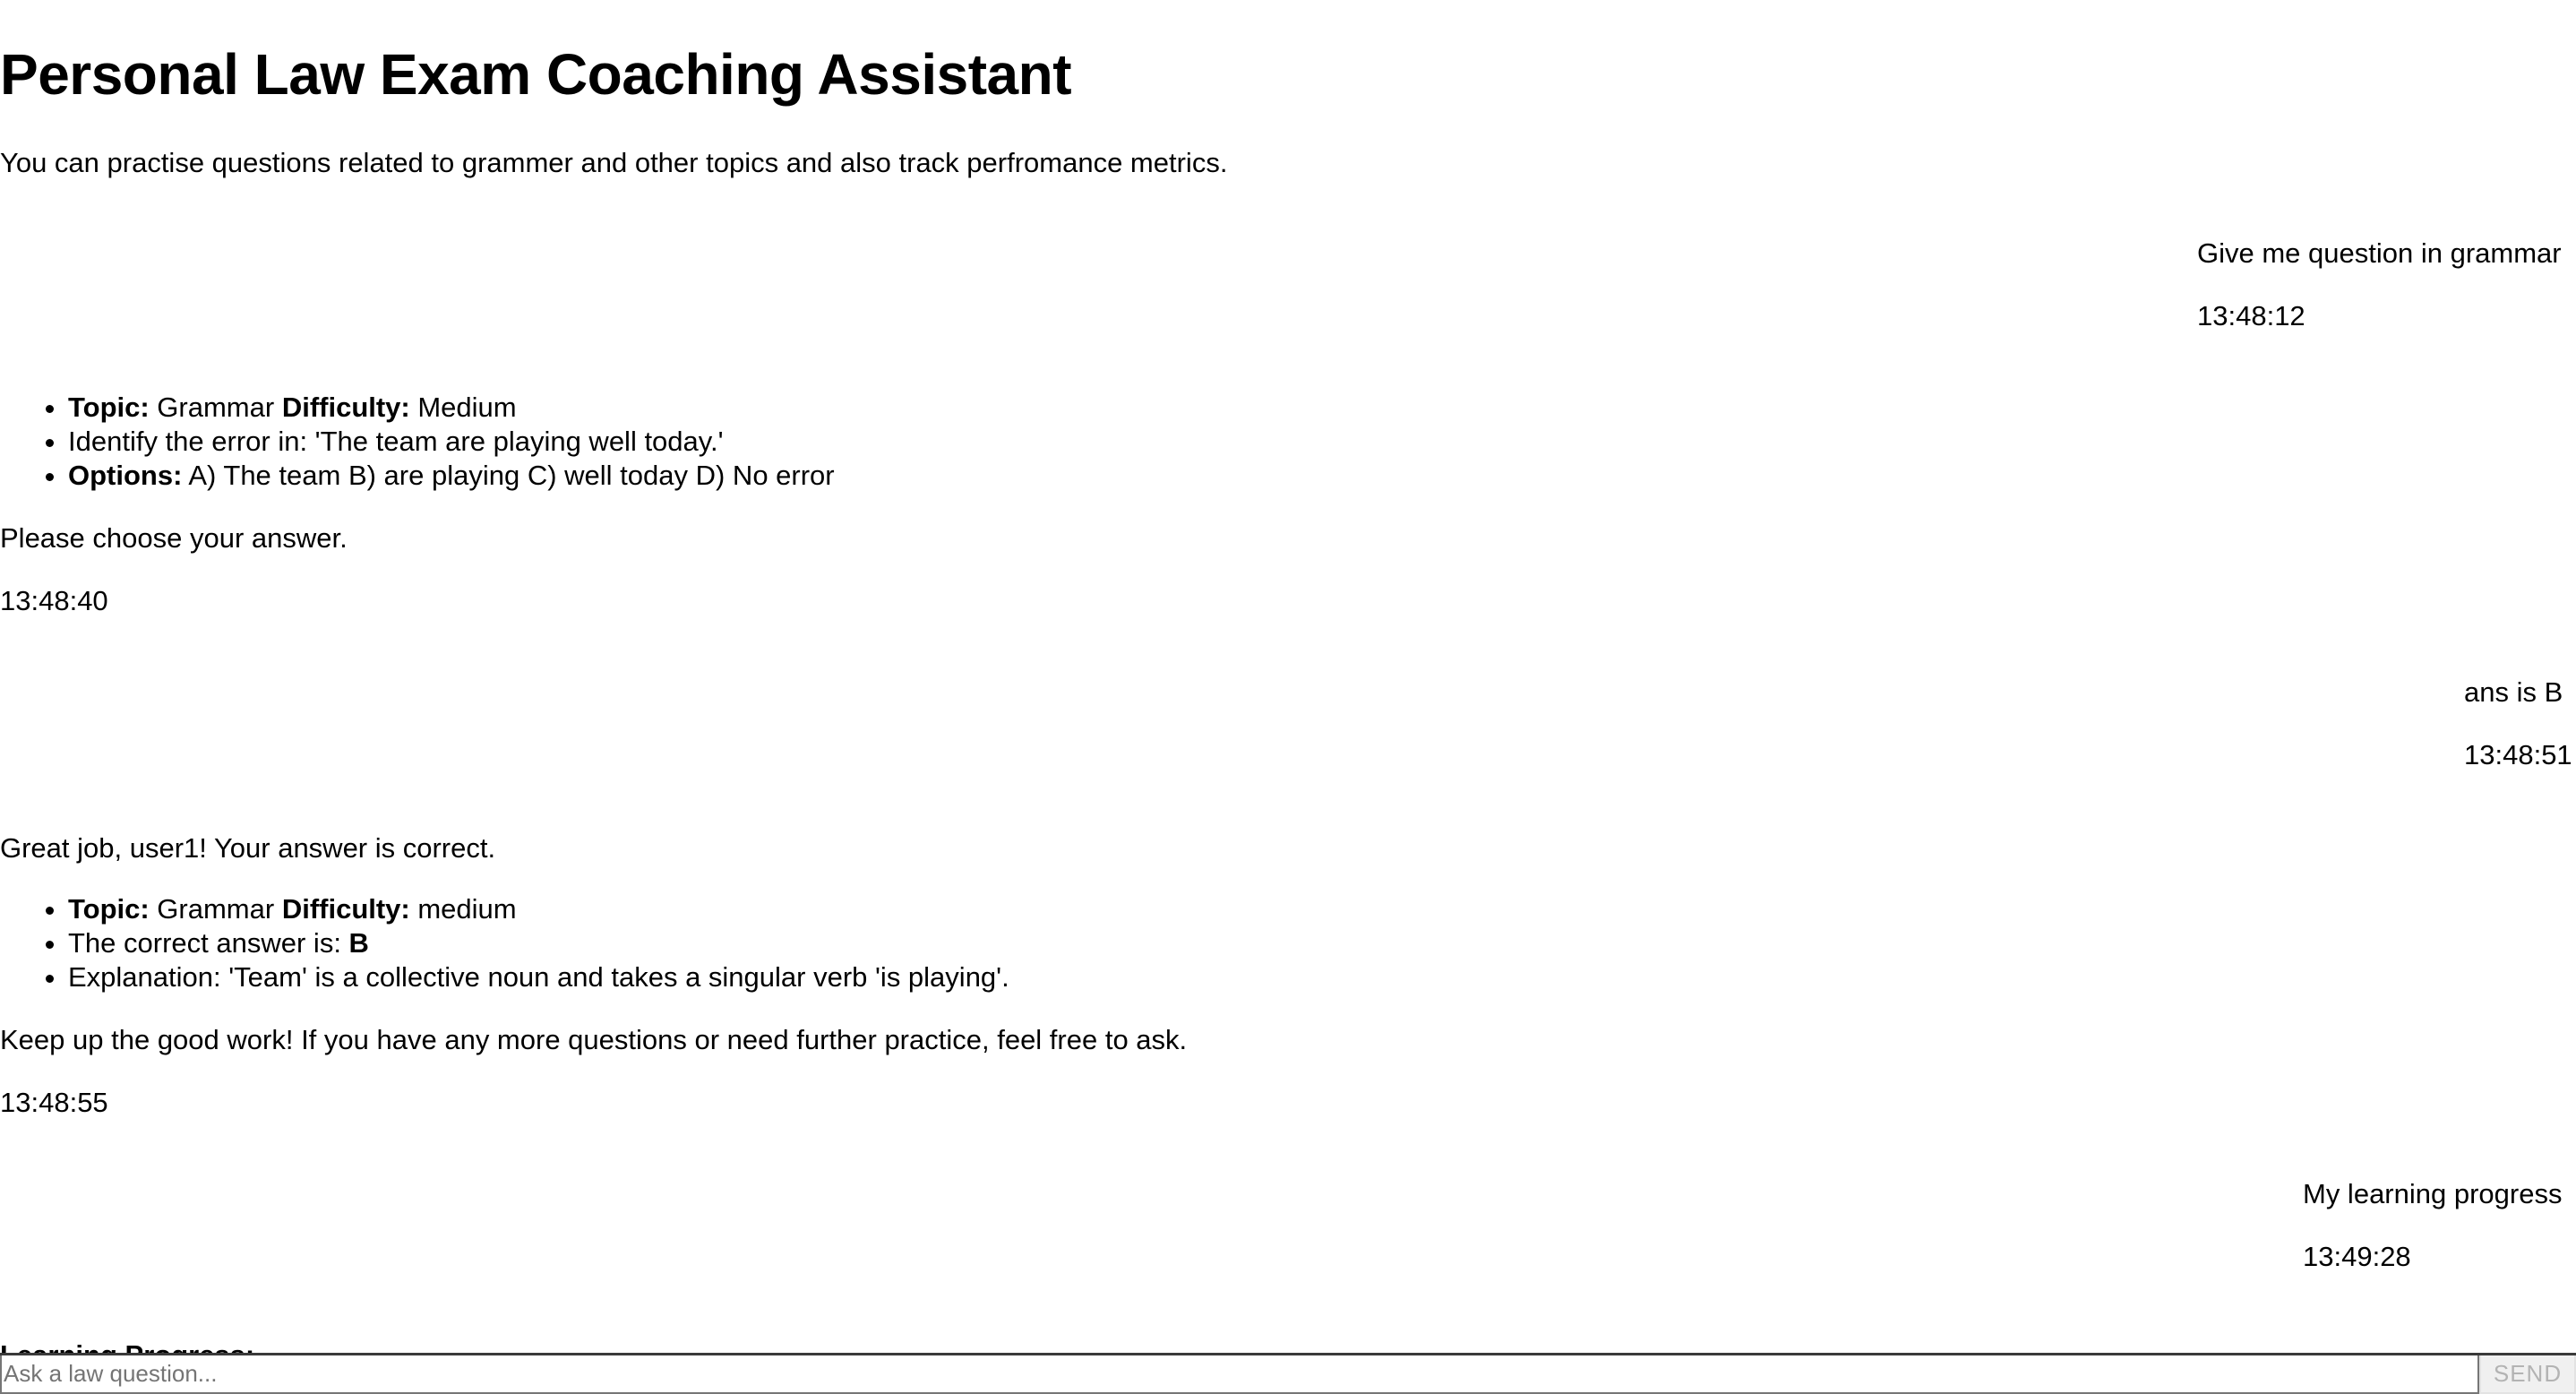  What do you see at coordinates (2379, 253) in the screenshot?
I see `user-message-text: Give me question in grammar` at bounding box center [2379, 253].